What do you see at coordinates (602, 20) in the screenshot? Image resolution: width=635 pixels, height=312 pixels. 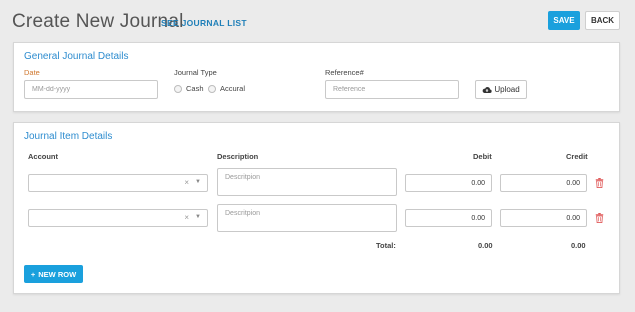 I see `back-button: BACK` at bounding box center [602, 20].